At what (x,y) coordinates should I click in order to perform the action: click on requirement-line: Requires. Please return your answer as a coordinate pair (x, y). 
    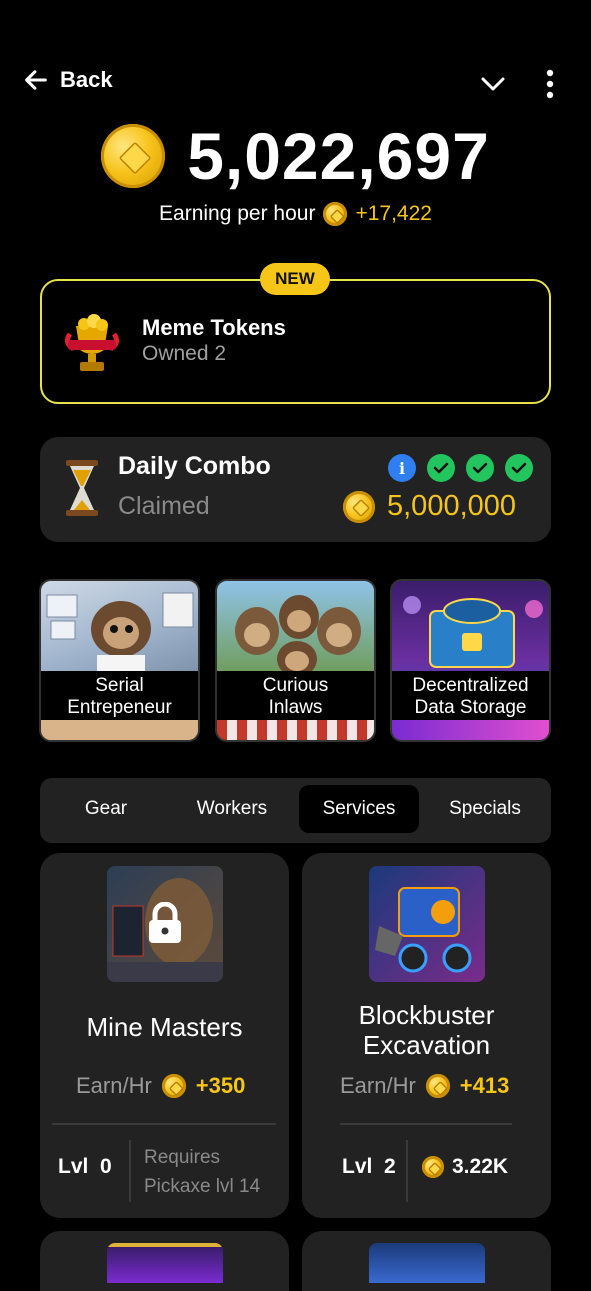
    Looking at the image, I should click on (182, 1157).